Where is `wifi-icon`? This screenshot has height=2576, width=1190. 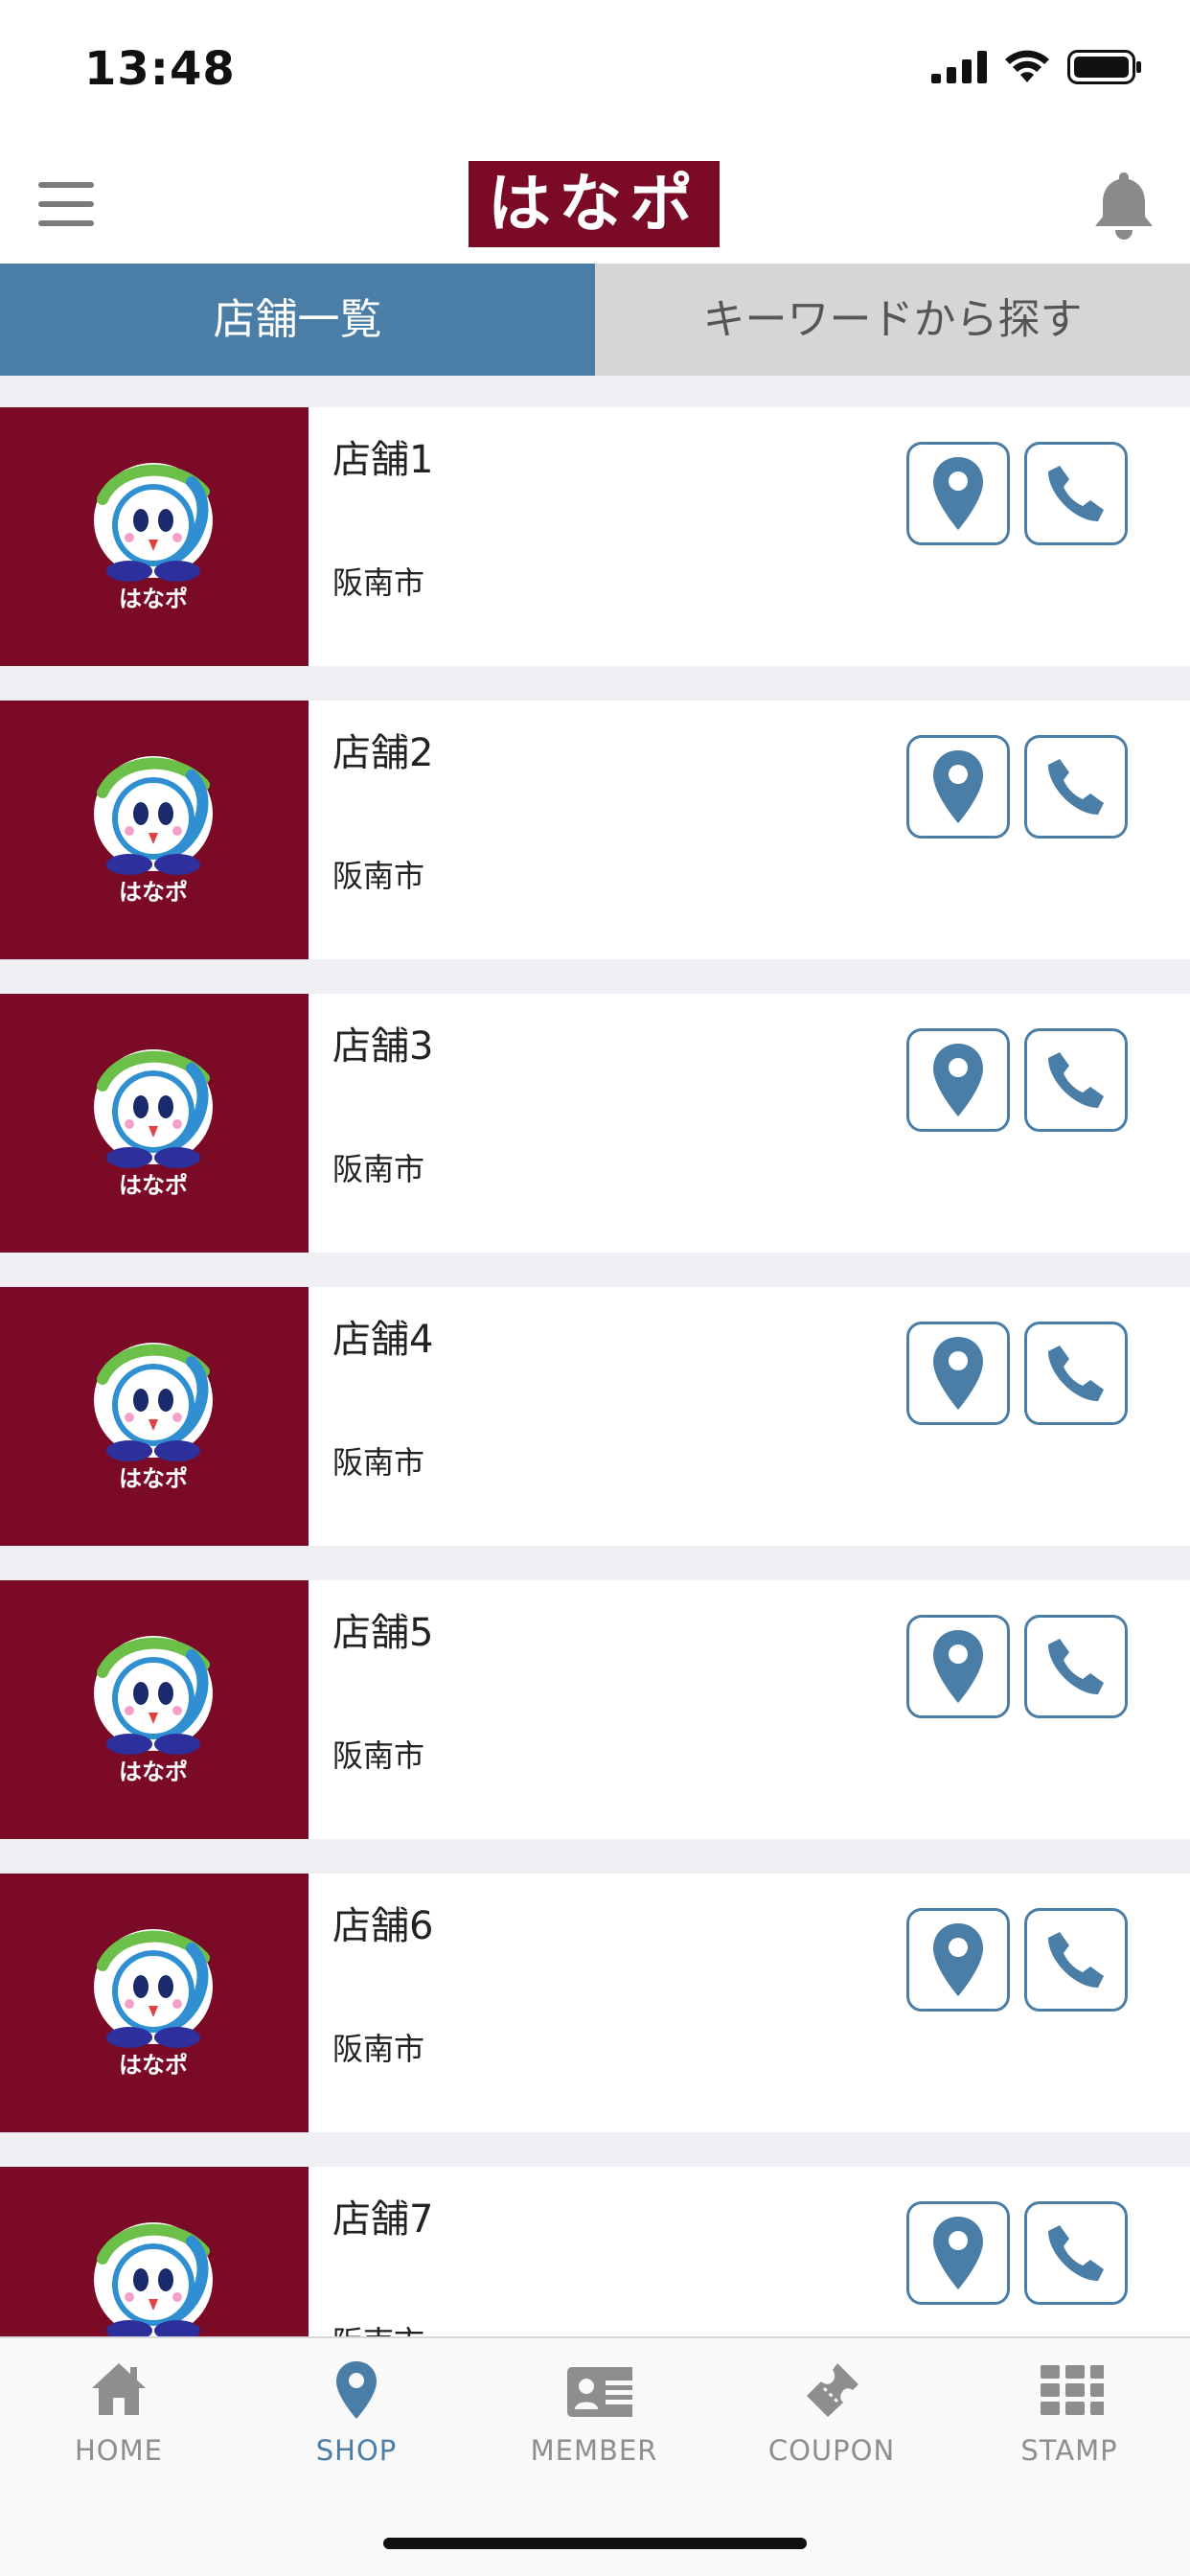
wifi-icon is located at coordinates (1027, 66).